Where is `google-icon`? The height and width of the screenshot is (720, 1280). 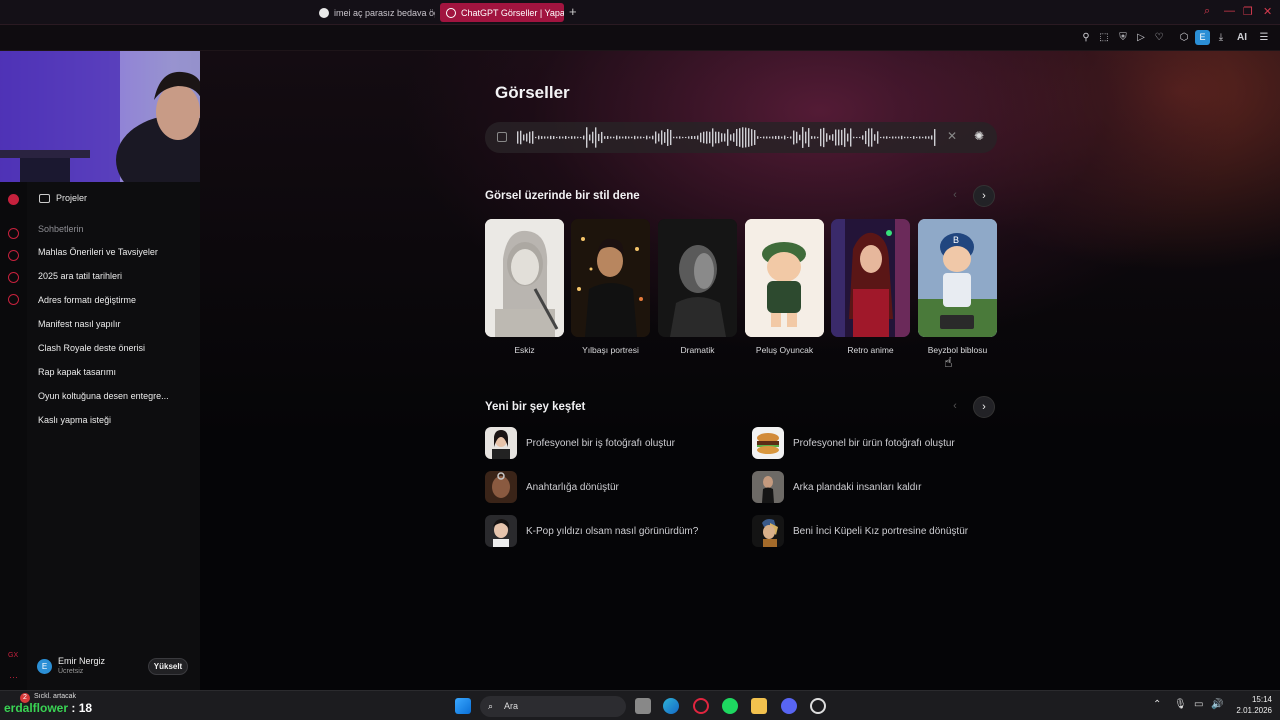 google-icon is located at coordinates (324, 12).